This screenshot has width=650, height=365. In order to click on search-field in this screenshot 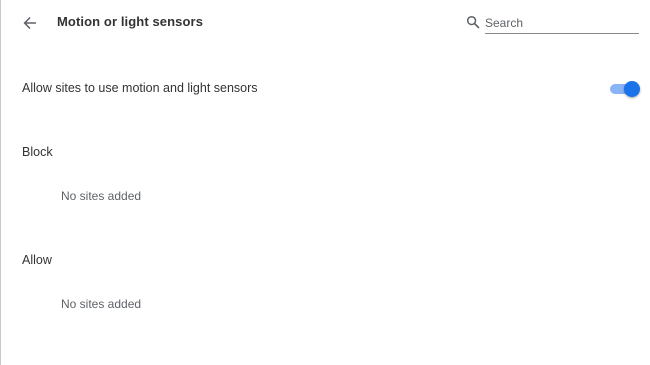, I will do `click(553, 23)`.